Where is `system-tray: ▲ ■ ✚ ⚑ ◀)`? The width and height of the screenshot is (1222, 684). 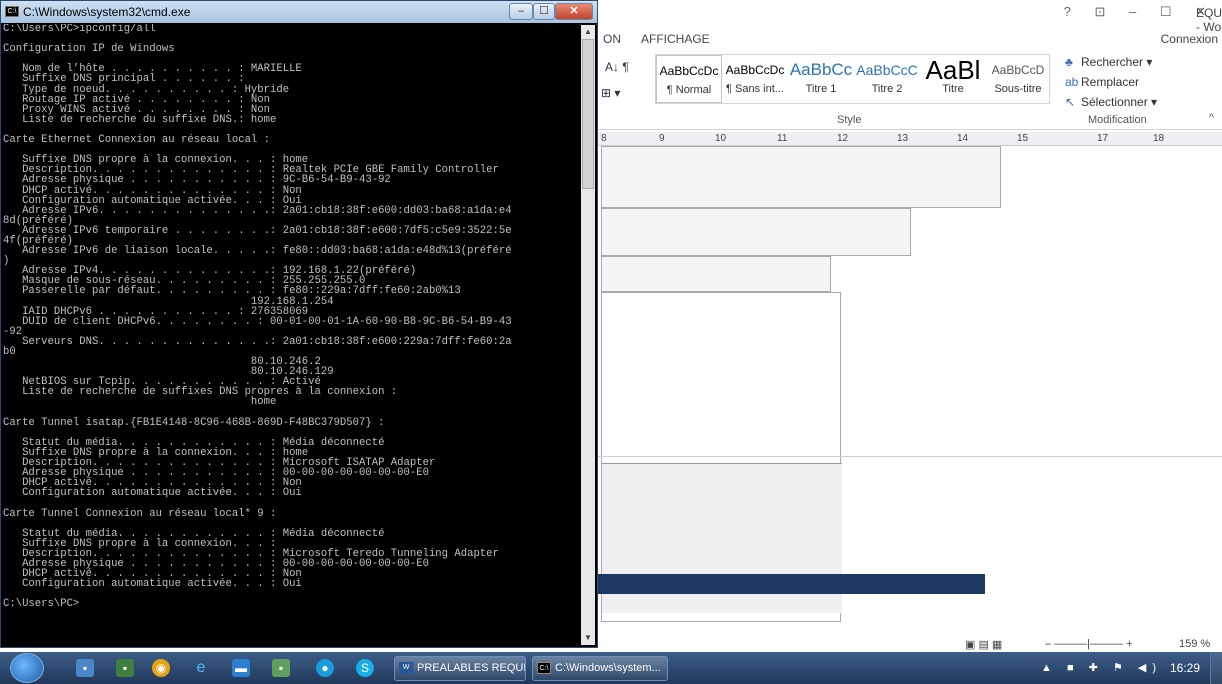
system-tray: ▲ ■ ✚ ⚑ ◀) is located at coordinates (1101, 667).